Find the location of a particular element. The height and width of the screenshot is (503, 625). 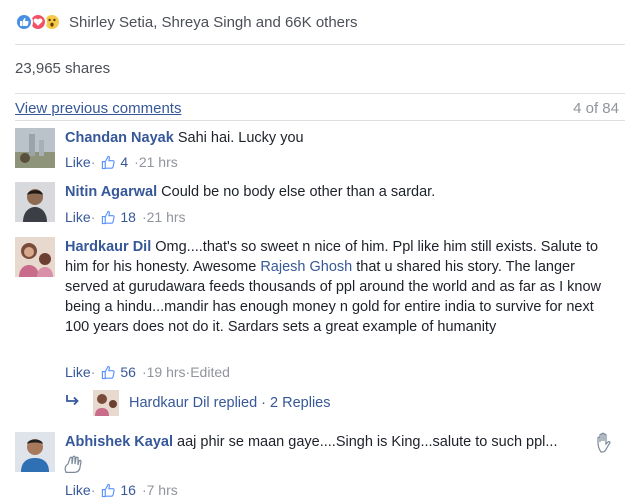

emoji-icon is located at coordinates (74, 465).